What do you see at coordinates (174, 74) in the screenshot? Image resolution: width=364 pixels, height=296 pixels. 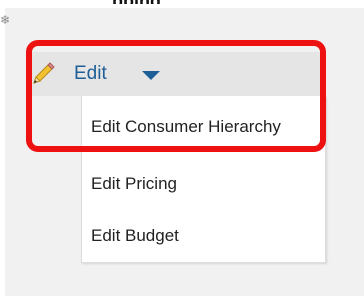 I see `edit-menu-header: Edit` at bounding box center [174, 74].